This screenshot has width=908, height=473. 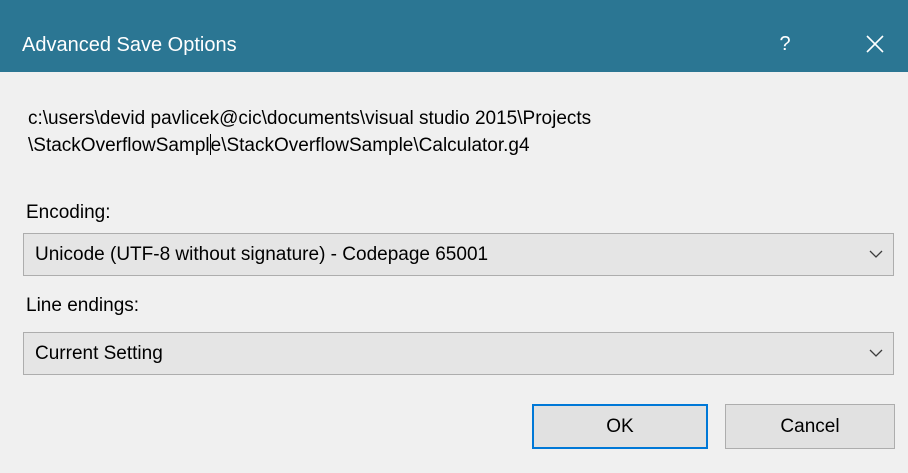 What do you see at coordinates (119, 145) in the screenshot?
I see `file-path-line-2-start: \StackOverflowSampl` at bounding box center [119, 145].